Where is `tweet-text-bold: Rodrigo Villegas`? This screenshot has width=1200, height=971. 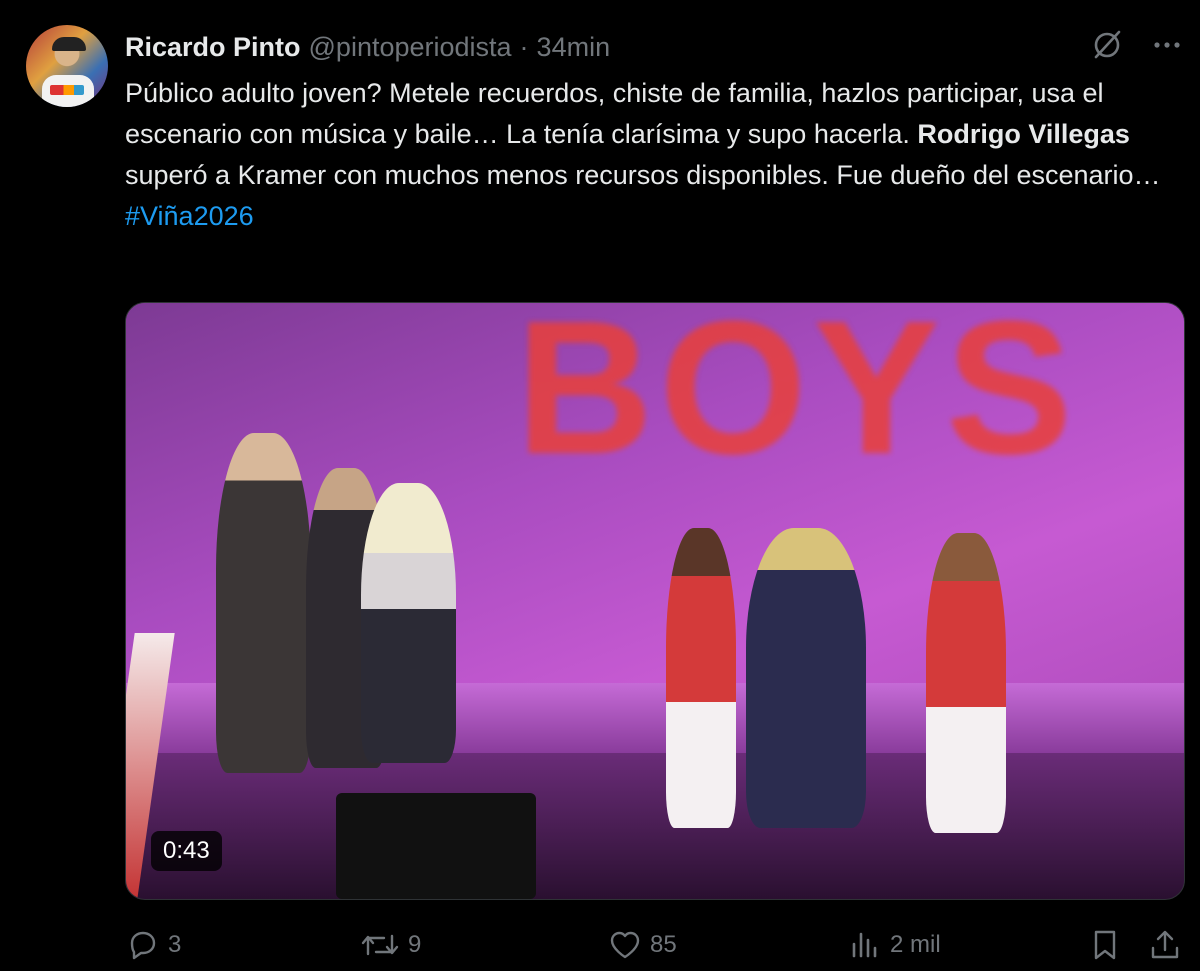
tweet-text-bold: Rodrigo Villegas is located at coordinates (1023, 134).